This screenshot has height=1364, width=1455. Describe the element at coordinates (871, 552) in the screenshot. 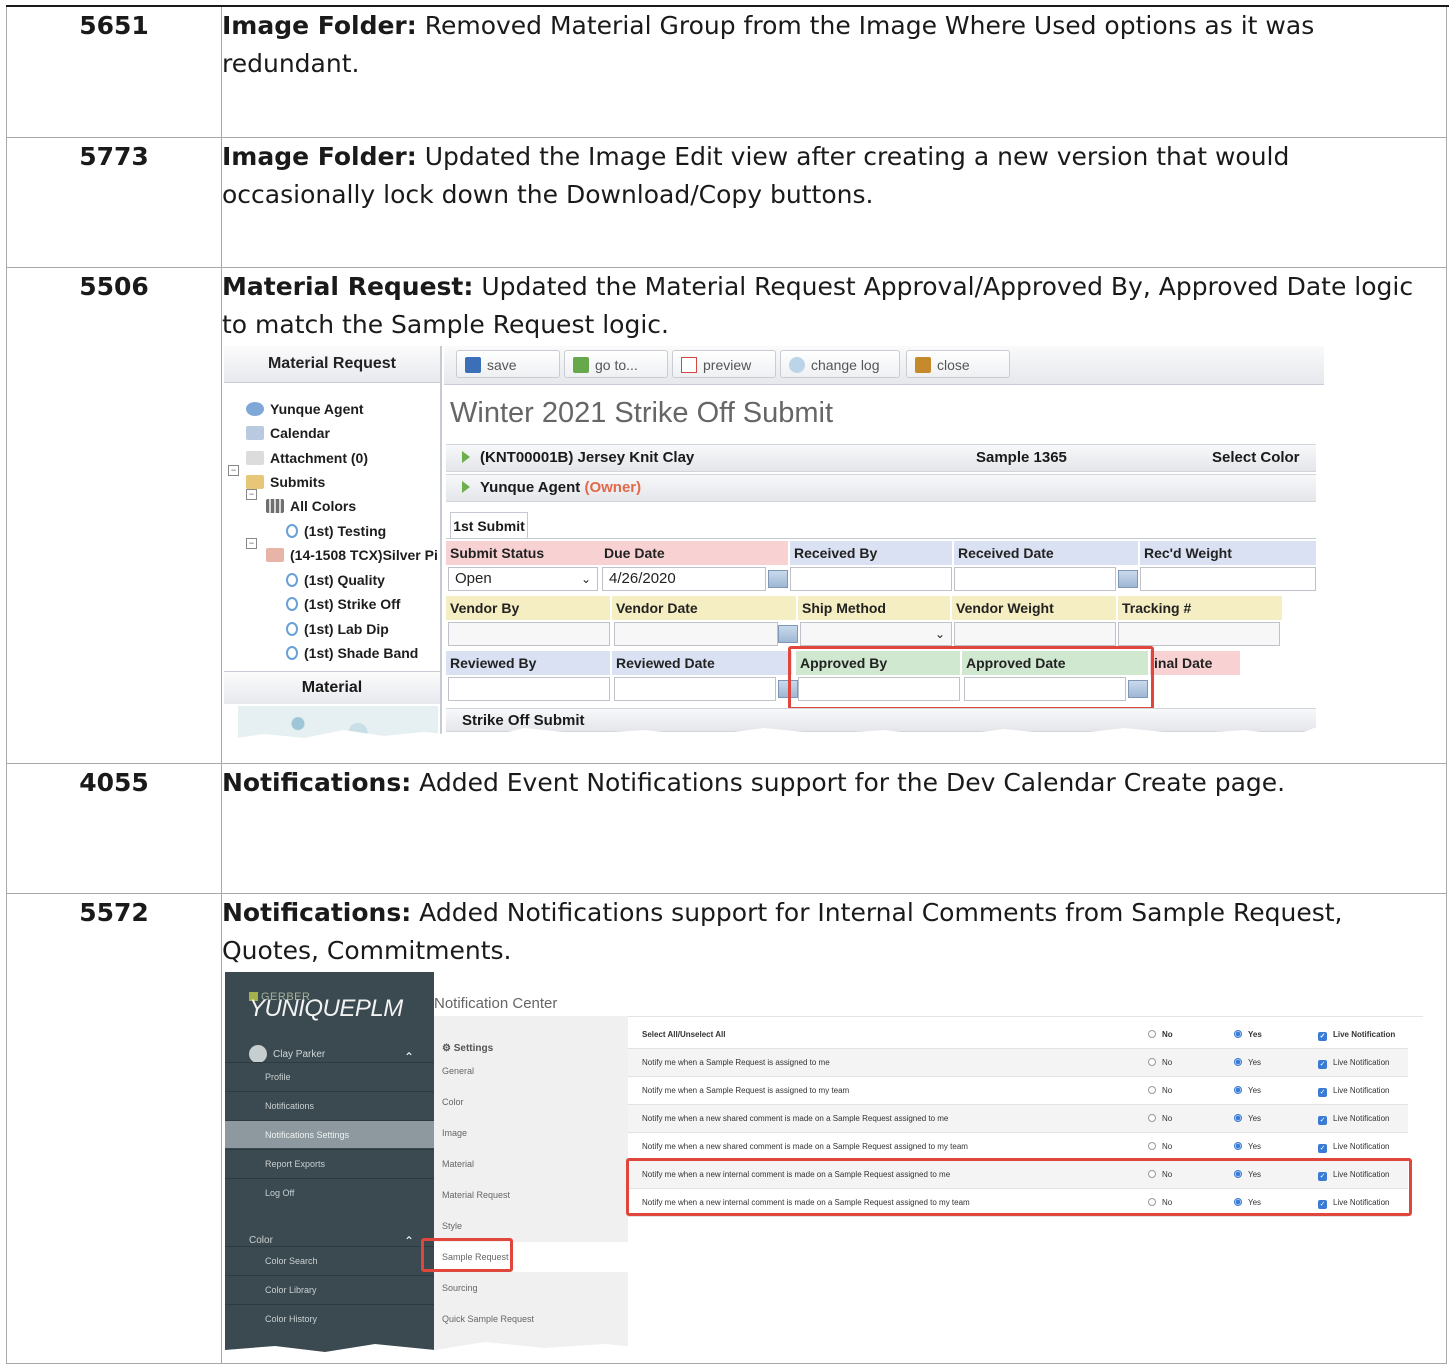

I see `field-label: Received By` at that location.